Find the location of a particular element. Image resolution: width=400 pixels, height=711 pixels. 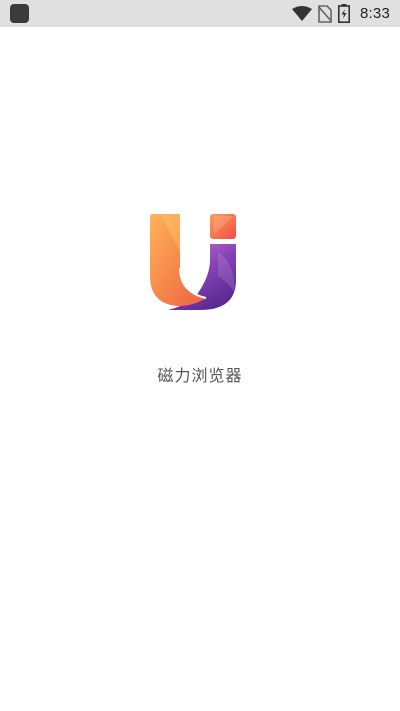

status-bar: 8:33 is located at coordinates (200, 13).